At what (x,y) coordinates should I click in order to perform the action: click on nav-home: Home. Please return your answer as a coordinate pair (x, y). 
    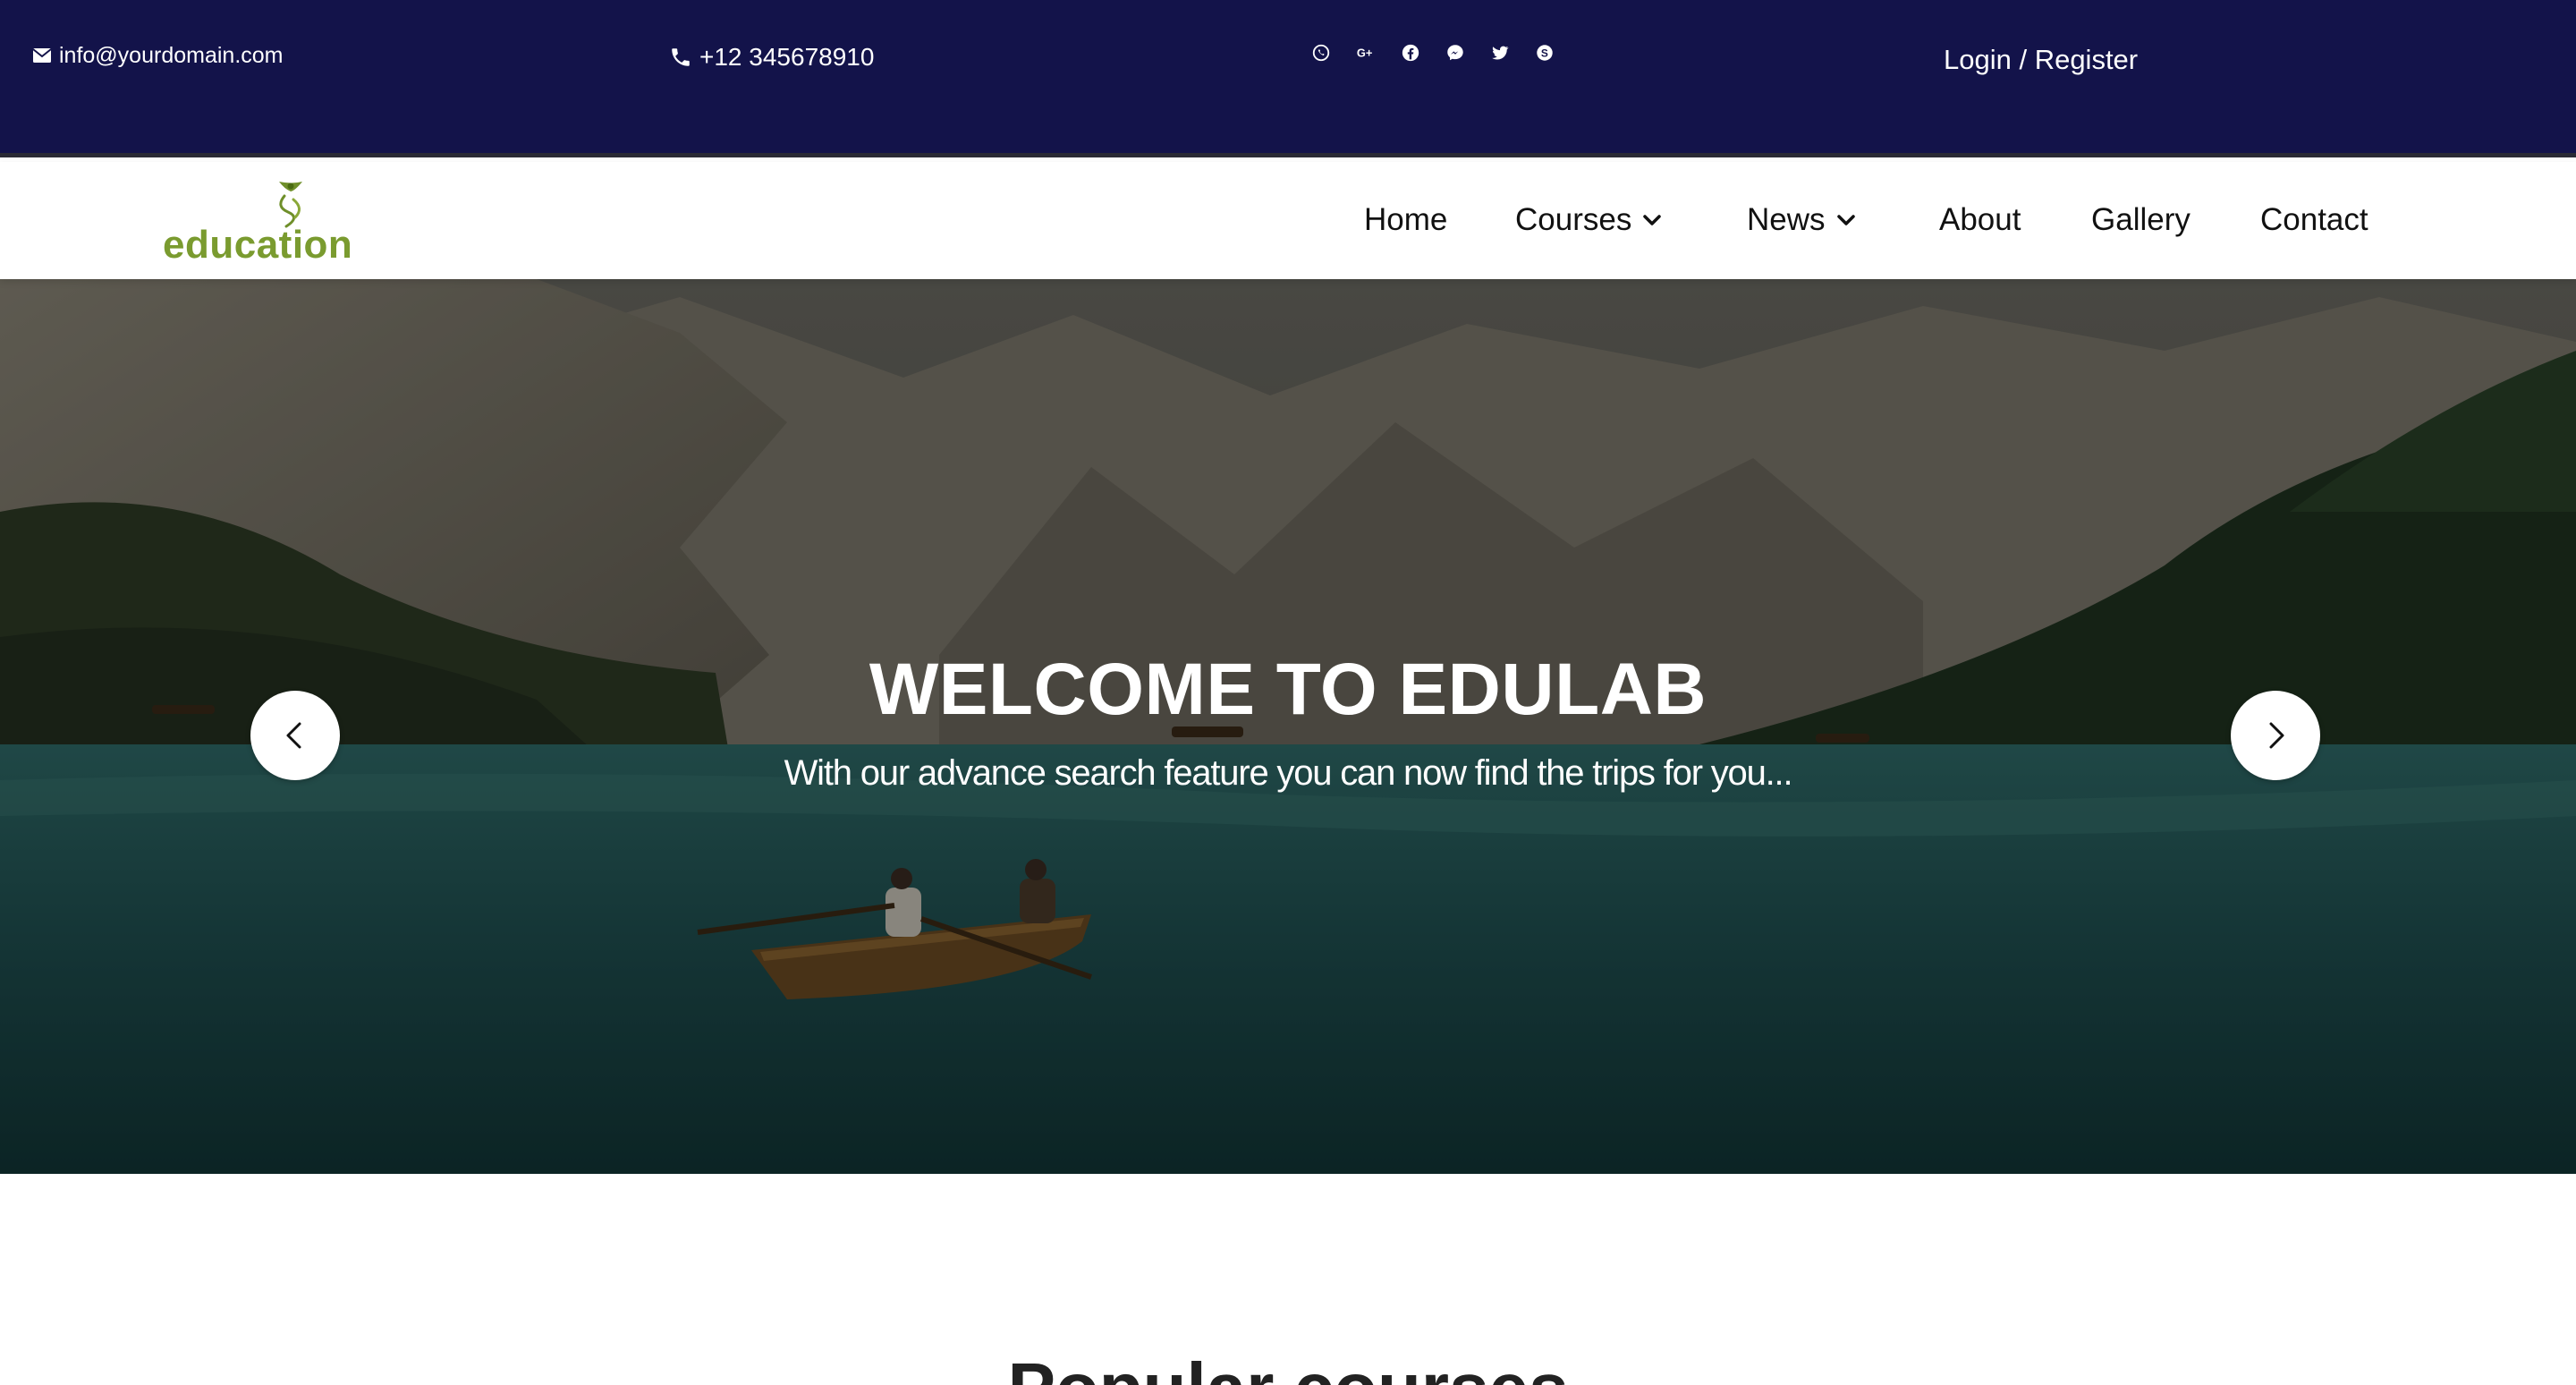
    Looking at the image, I should click on (1405, 220).